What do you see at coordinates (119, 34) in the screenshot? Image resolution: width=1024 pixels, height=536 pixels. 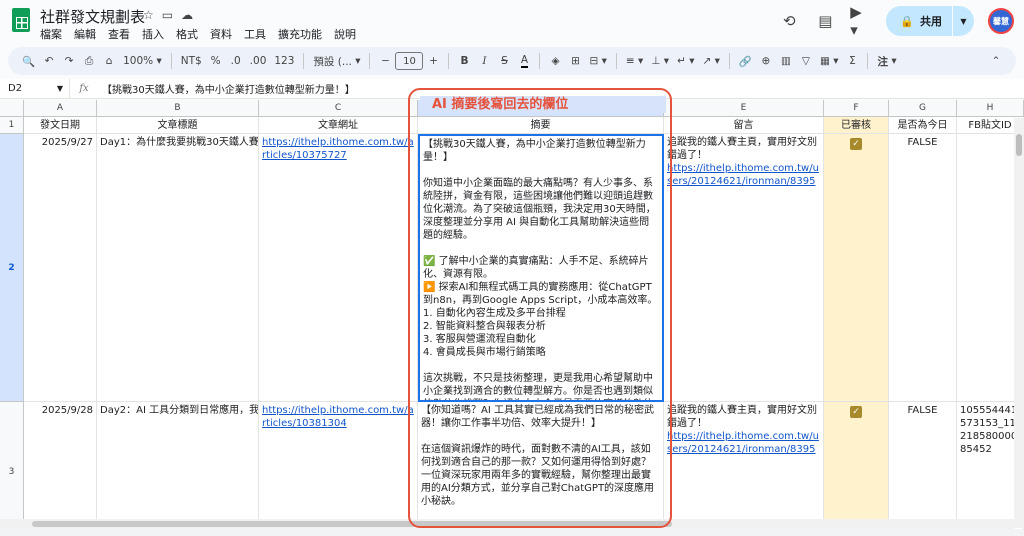 I see `menu-view: 查看` at bounding box center [119, 34].